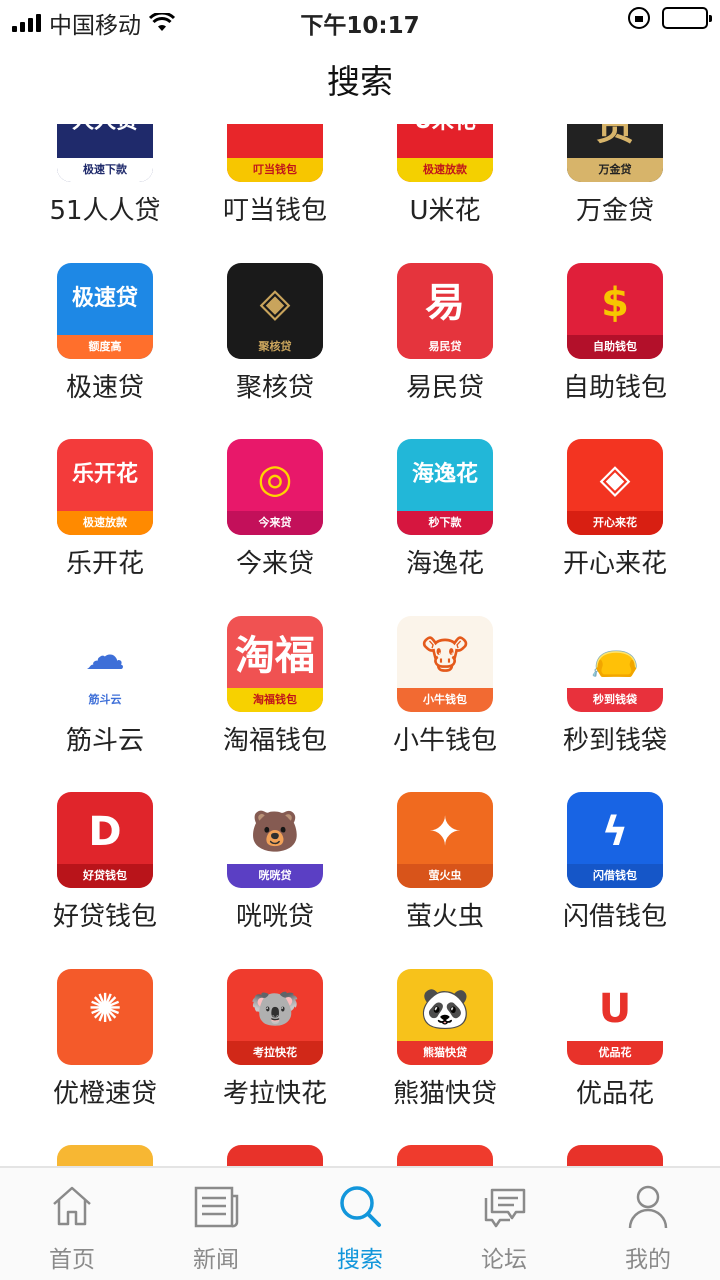 This screenshot has height=1280, width=720. What do you see at coordinates (104, 298) in the screenshot?
I see `app-icon-glyph: 极速贷` at bounding box center [104, 298].